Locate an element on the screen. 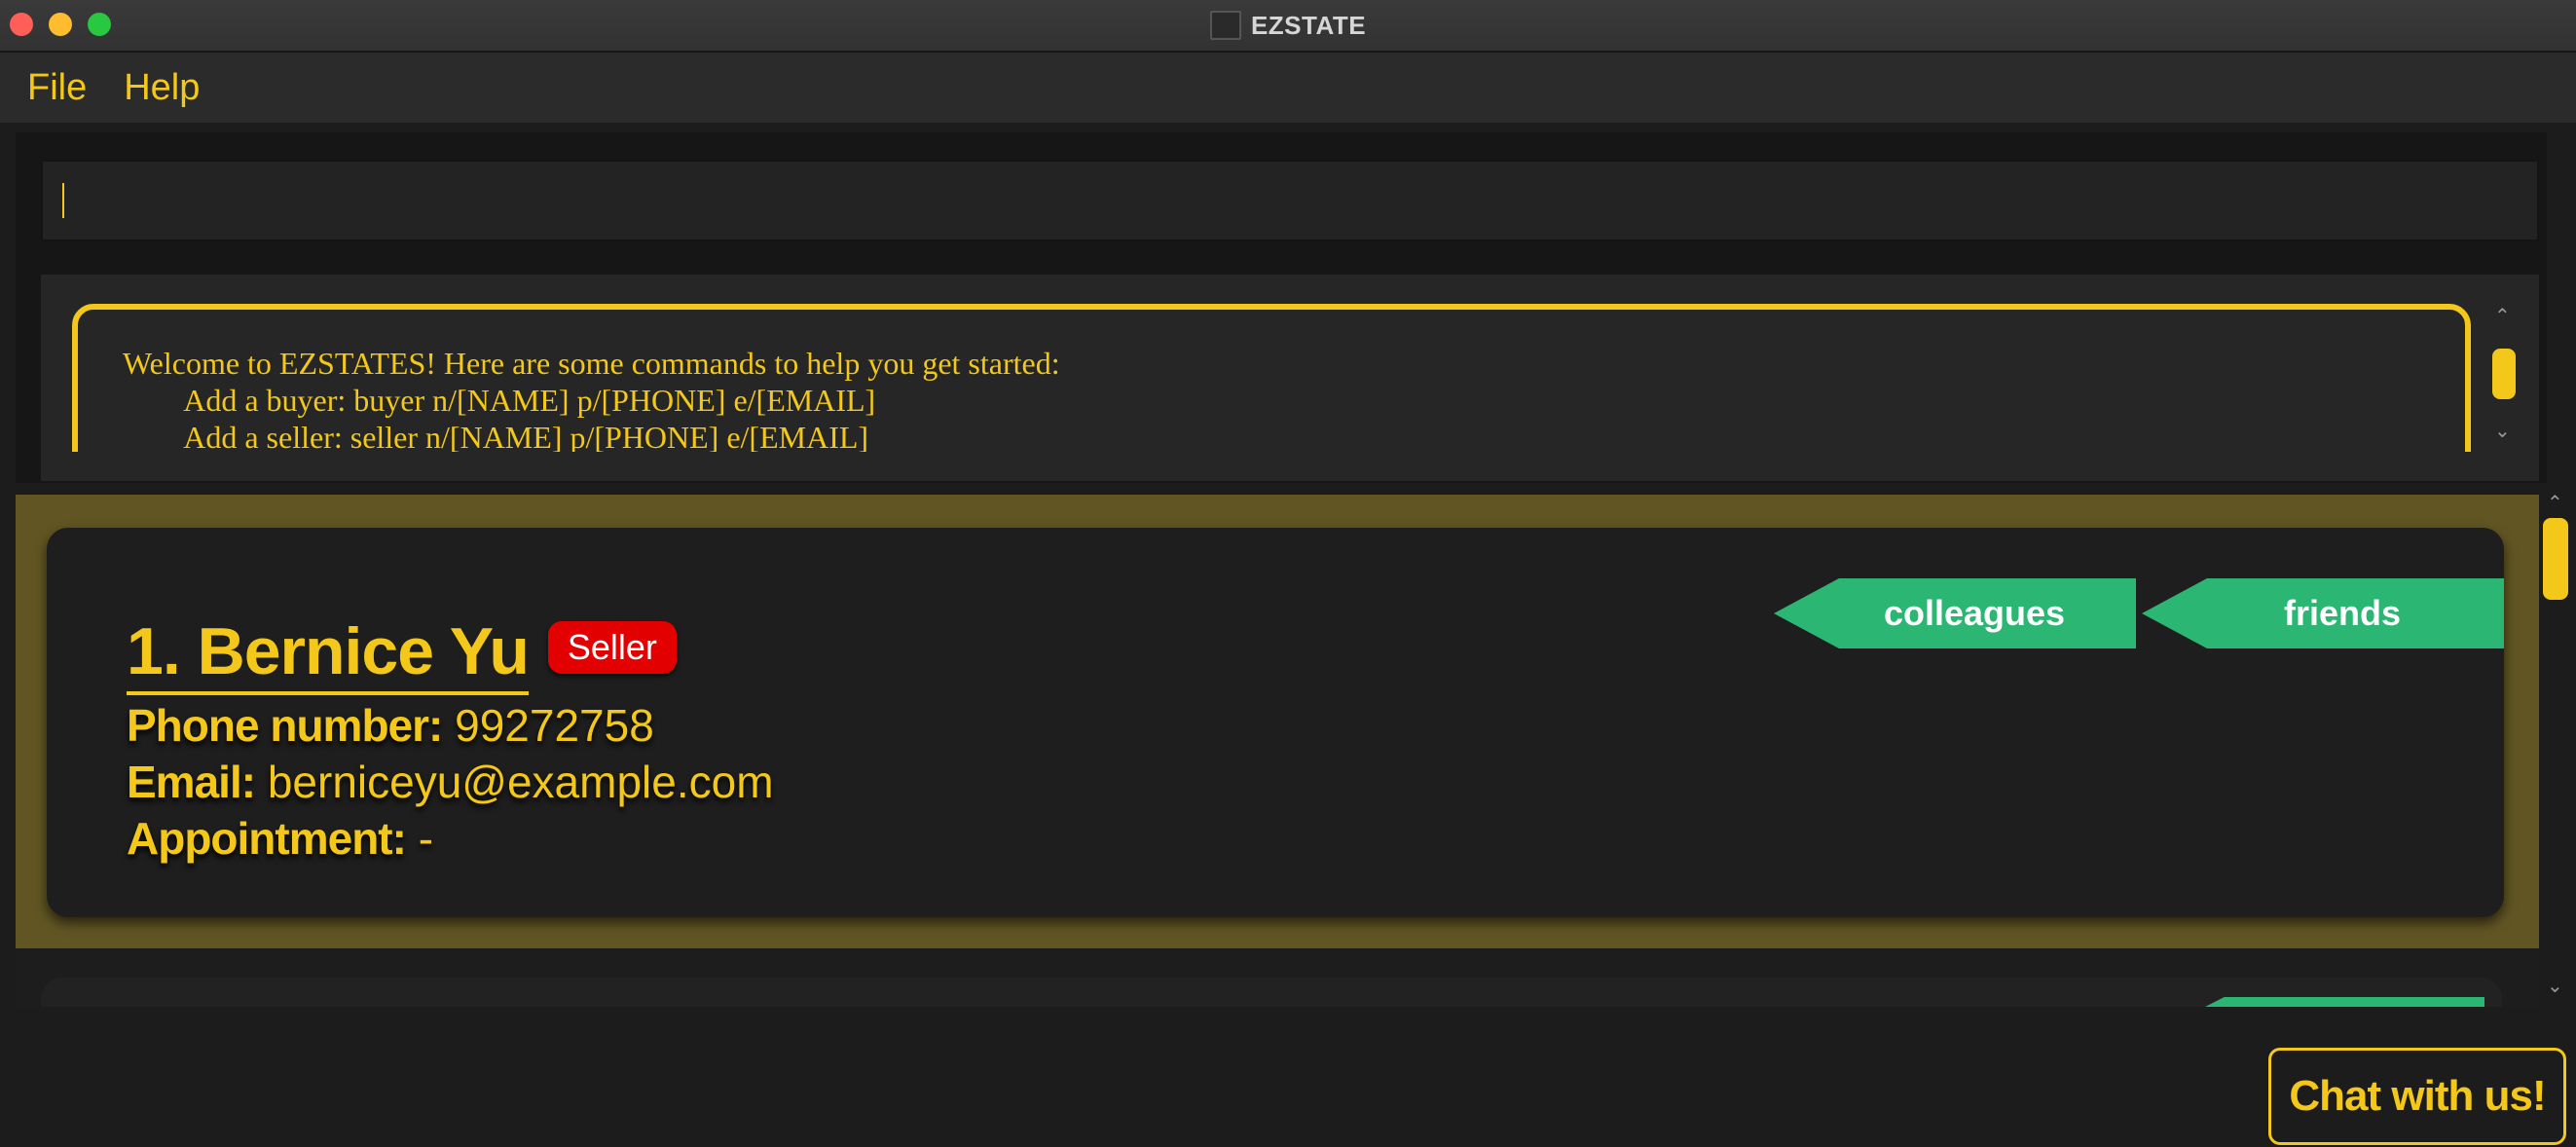 Image resolution: width=2576 pixels, height=1147 pixels. tag-colleagues: colleagues is located at coordinates (1955, 613).